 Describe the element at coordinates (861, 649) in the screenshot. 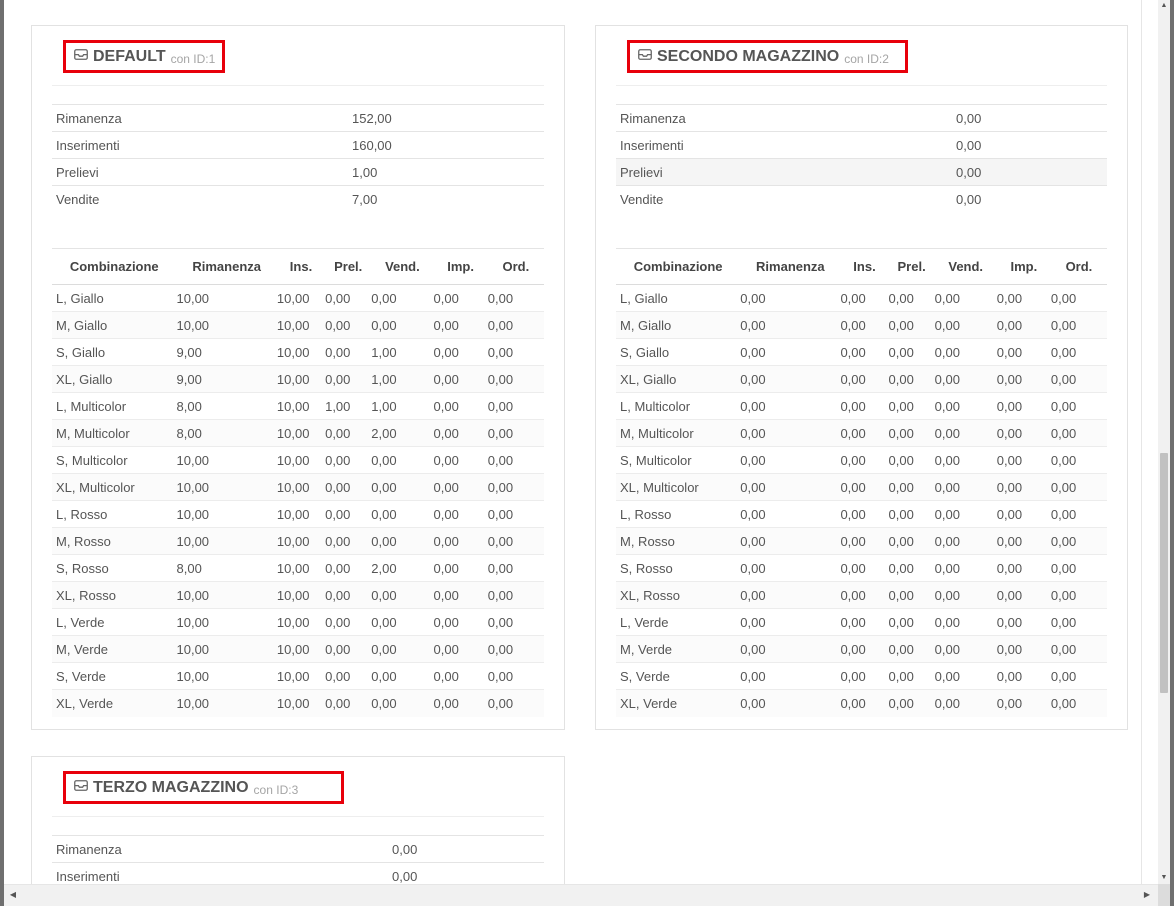

I see `combination-row: M, Verde 0,00 0,00 0,00 0,00 0,00 0,00` at that location.